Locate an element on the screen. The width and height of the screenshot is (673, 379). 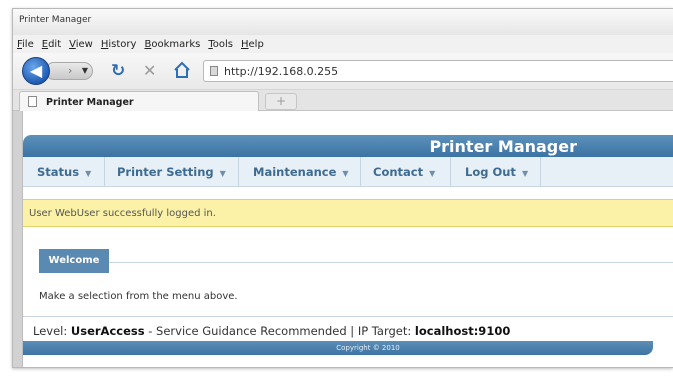
forward-arrow-icon: › is located at coordinates (70, 70).